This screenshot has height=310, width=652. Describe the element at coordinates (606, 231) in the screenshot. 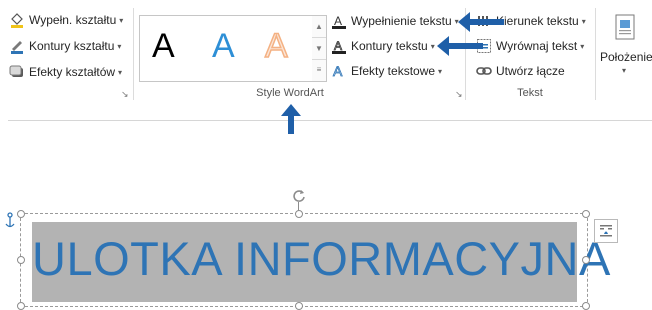

I see `layout-options-icon` at that location.